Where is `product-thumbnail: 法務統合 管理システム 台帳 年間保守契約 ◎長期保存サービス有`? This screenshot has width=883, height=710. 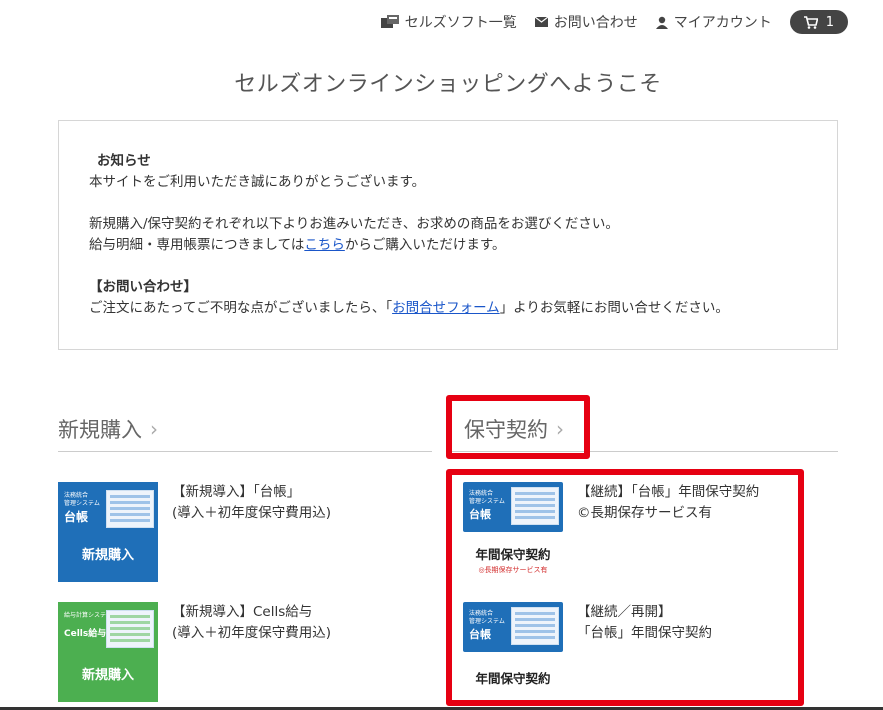 product-thumbnail: 法務統合 管理システム 台帳 年間保守契約 ◎長期保存サービス有 is located at coordinates (513, 528).